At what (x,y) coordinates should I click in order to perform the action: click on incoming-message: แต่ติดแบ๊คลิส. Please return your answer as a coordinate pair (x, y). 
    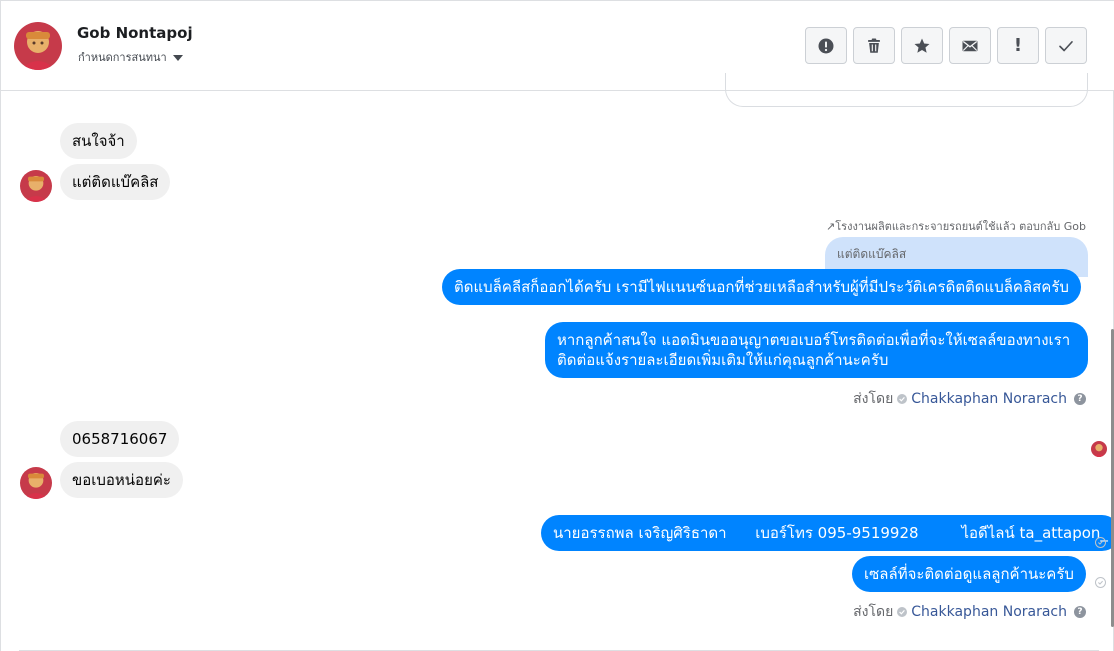
    Looking at the image, I should click on (115, 182).